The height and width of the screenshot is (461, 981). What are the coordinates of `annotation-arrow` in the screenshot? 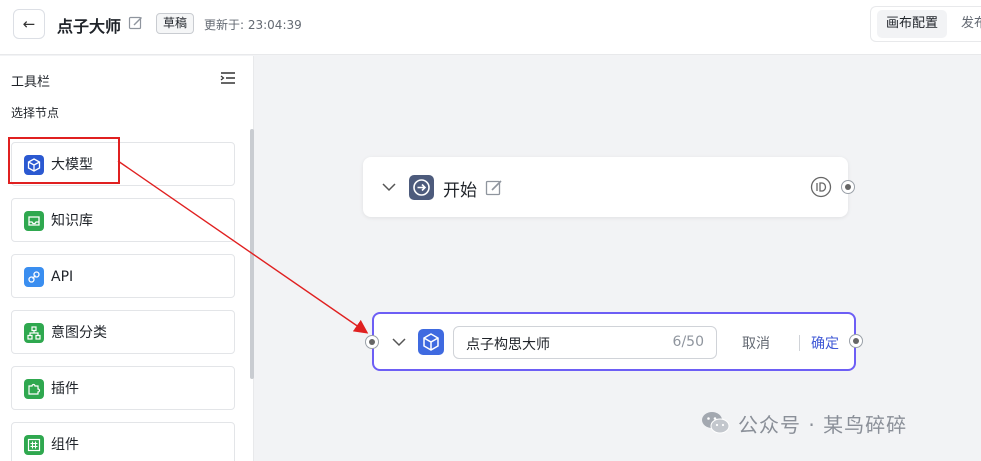 It's located at (243, 247).